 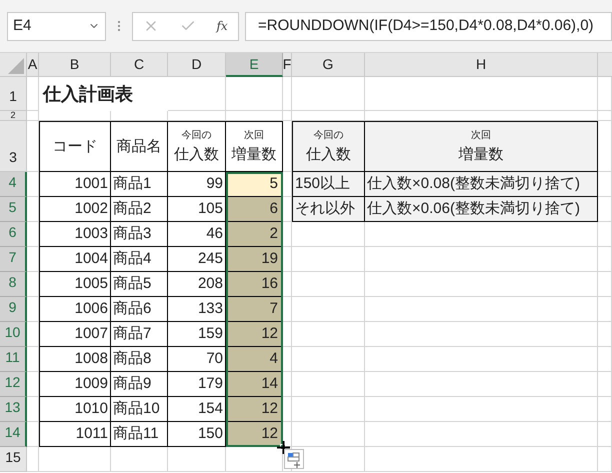 What do you see at coordinates (13, 146) in the screenshot?
I see `row-header: 3` at bounding box center [13, 146].